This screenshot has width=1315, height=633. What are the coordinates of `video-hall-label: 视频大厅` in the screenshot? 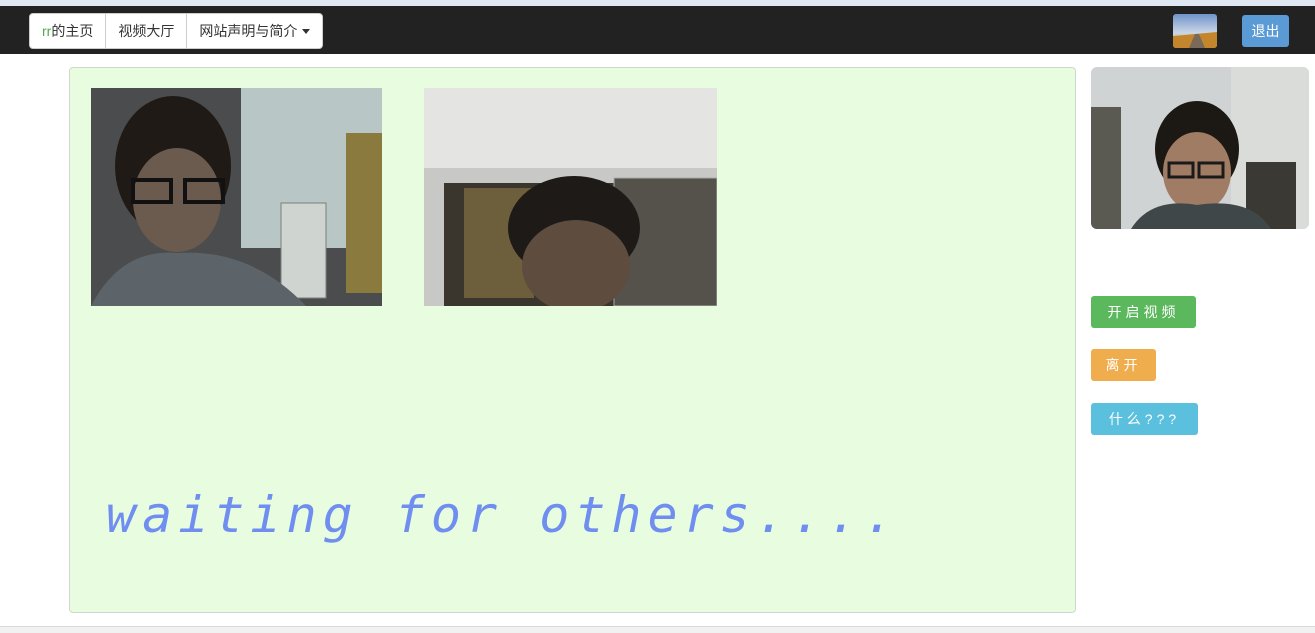 It's located at (146, 31).